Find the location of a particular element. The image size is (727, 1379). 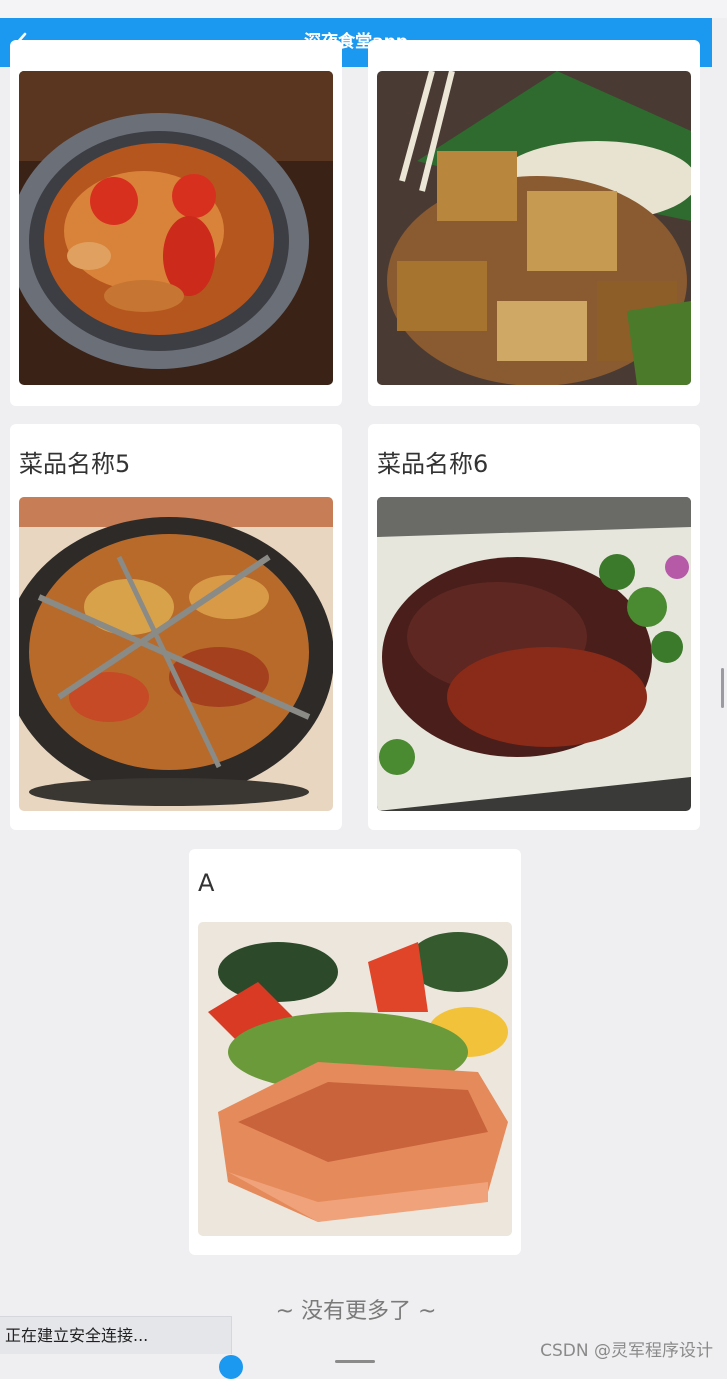

dish-name: A is located at coordinates (206, 883).